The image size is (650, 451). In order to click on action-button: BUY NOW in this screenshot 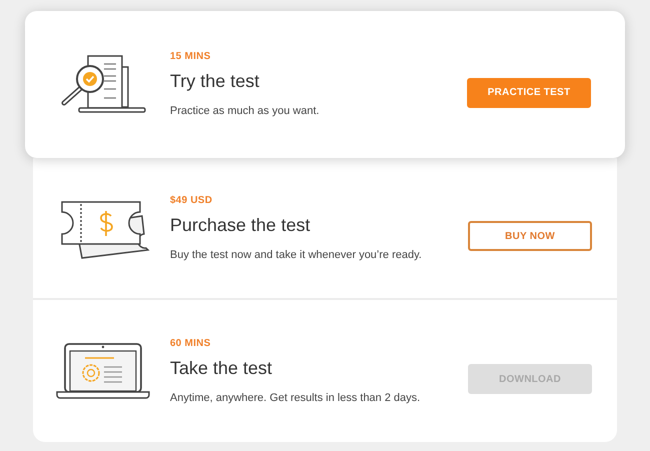, I will do `click(530, 236)`.